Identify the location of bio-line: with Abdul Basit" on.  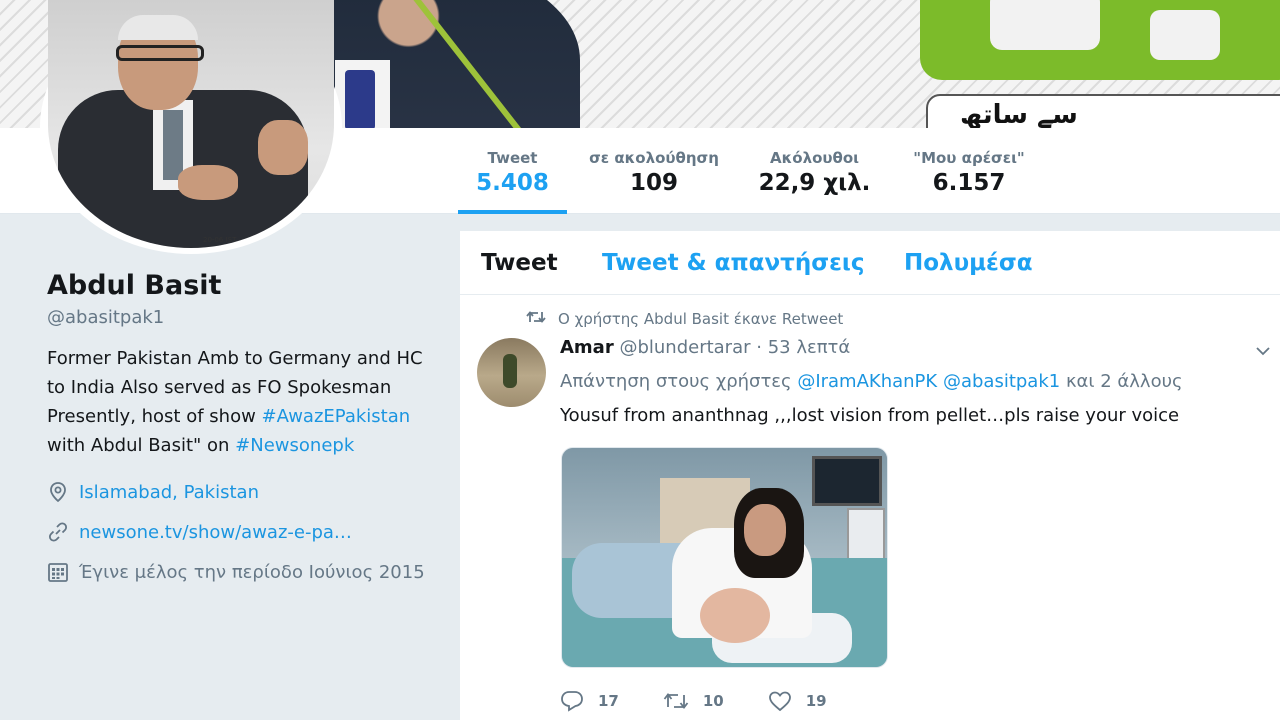
(141, 445).